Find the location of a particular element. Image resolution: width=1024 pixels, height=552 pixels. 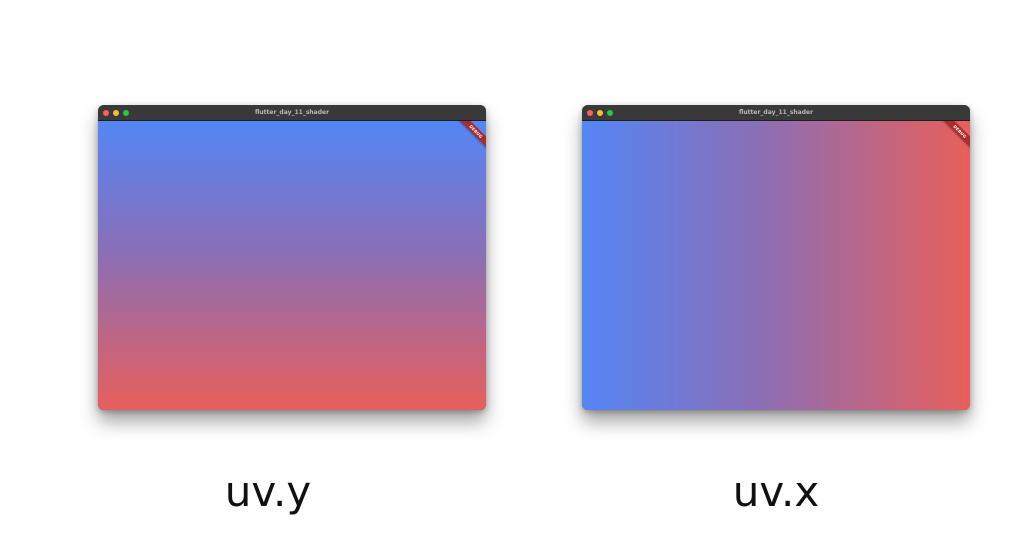

caption-uv-x: uv.x is located at coordinates (776, 491).